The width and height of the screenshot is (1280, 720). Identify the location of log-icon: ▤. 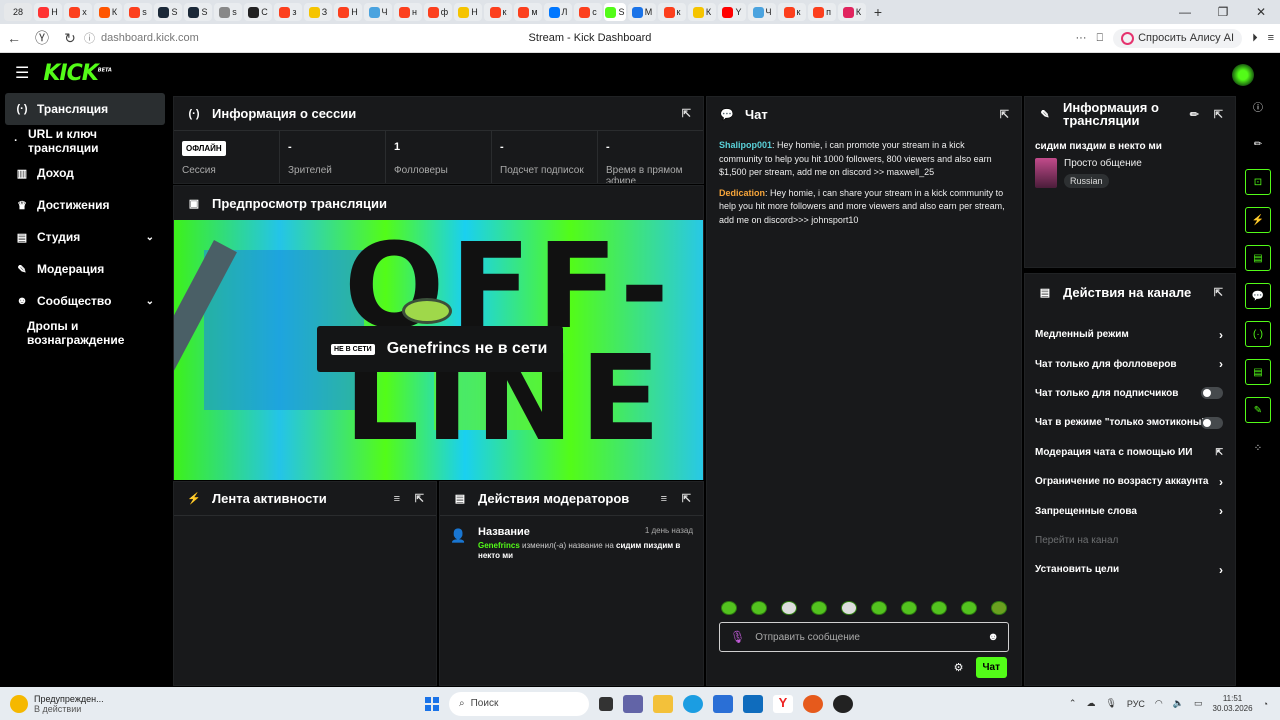
(1258, 258).